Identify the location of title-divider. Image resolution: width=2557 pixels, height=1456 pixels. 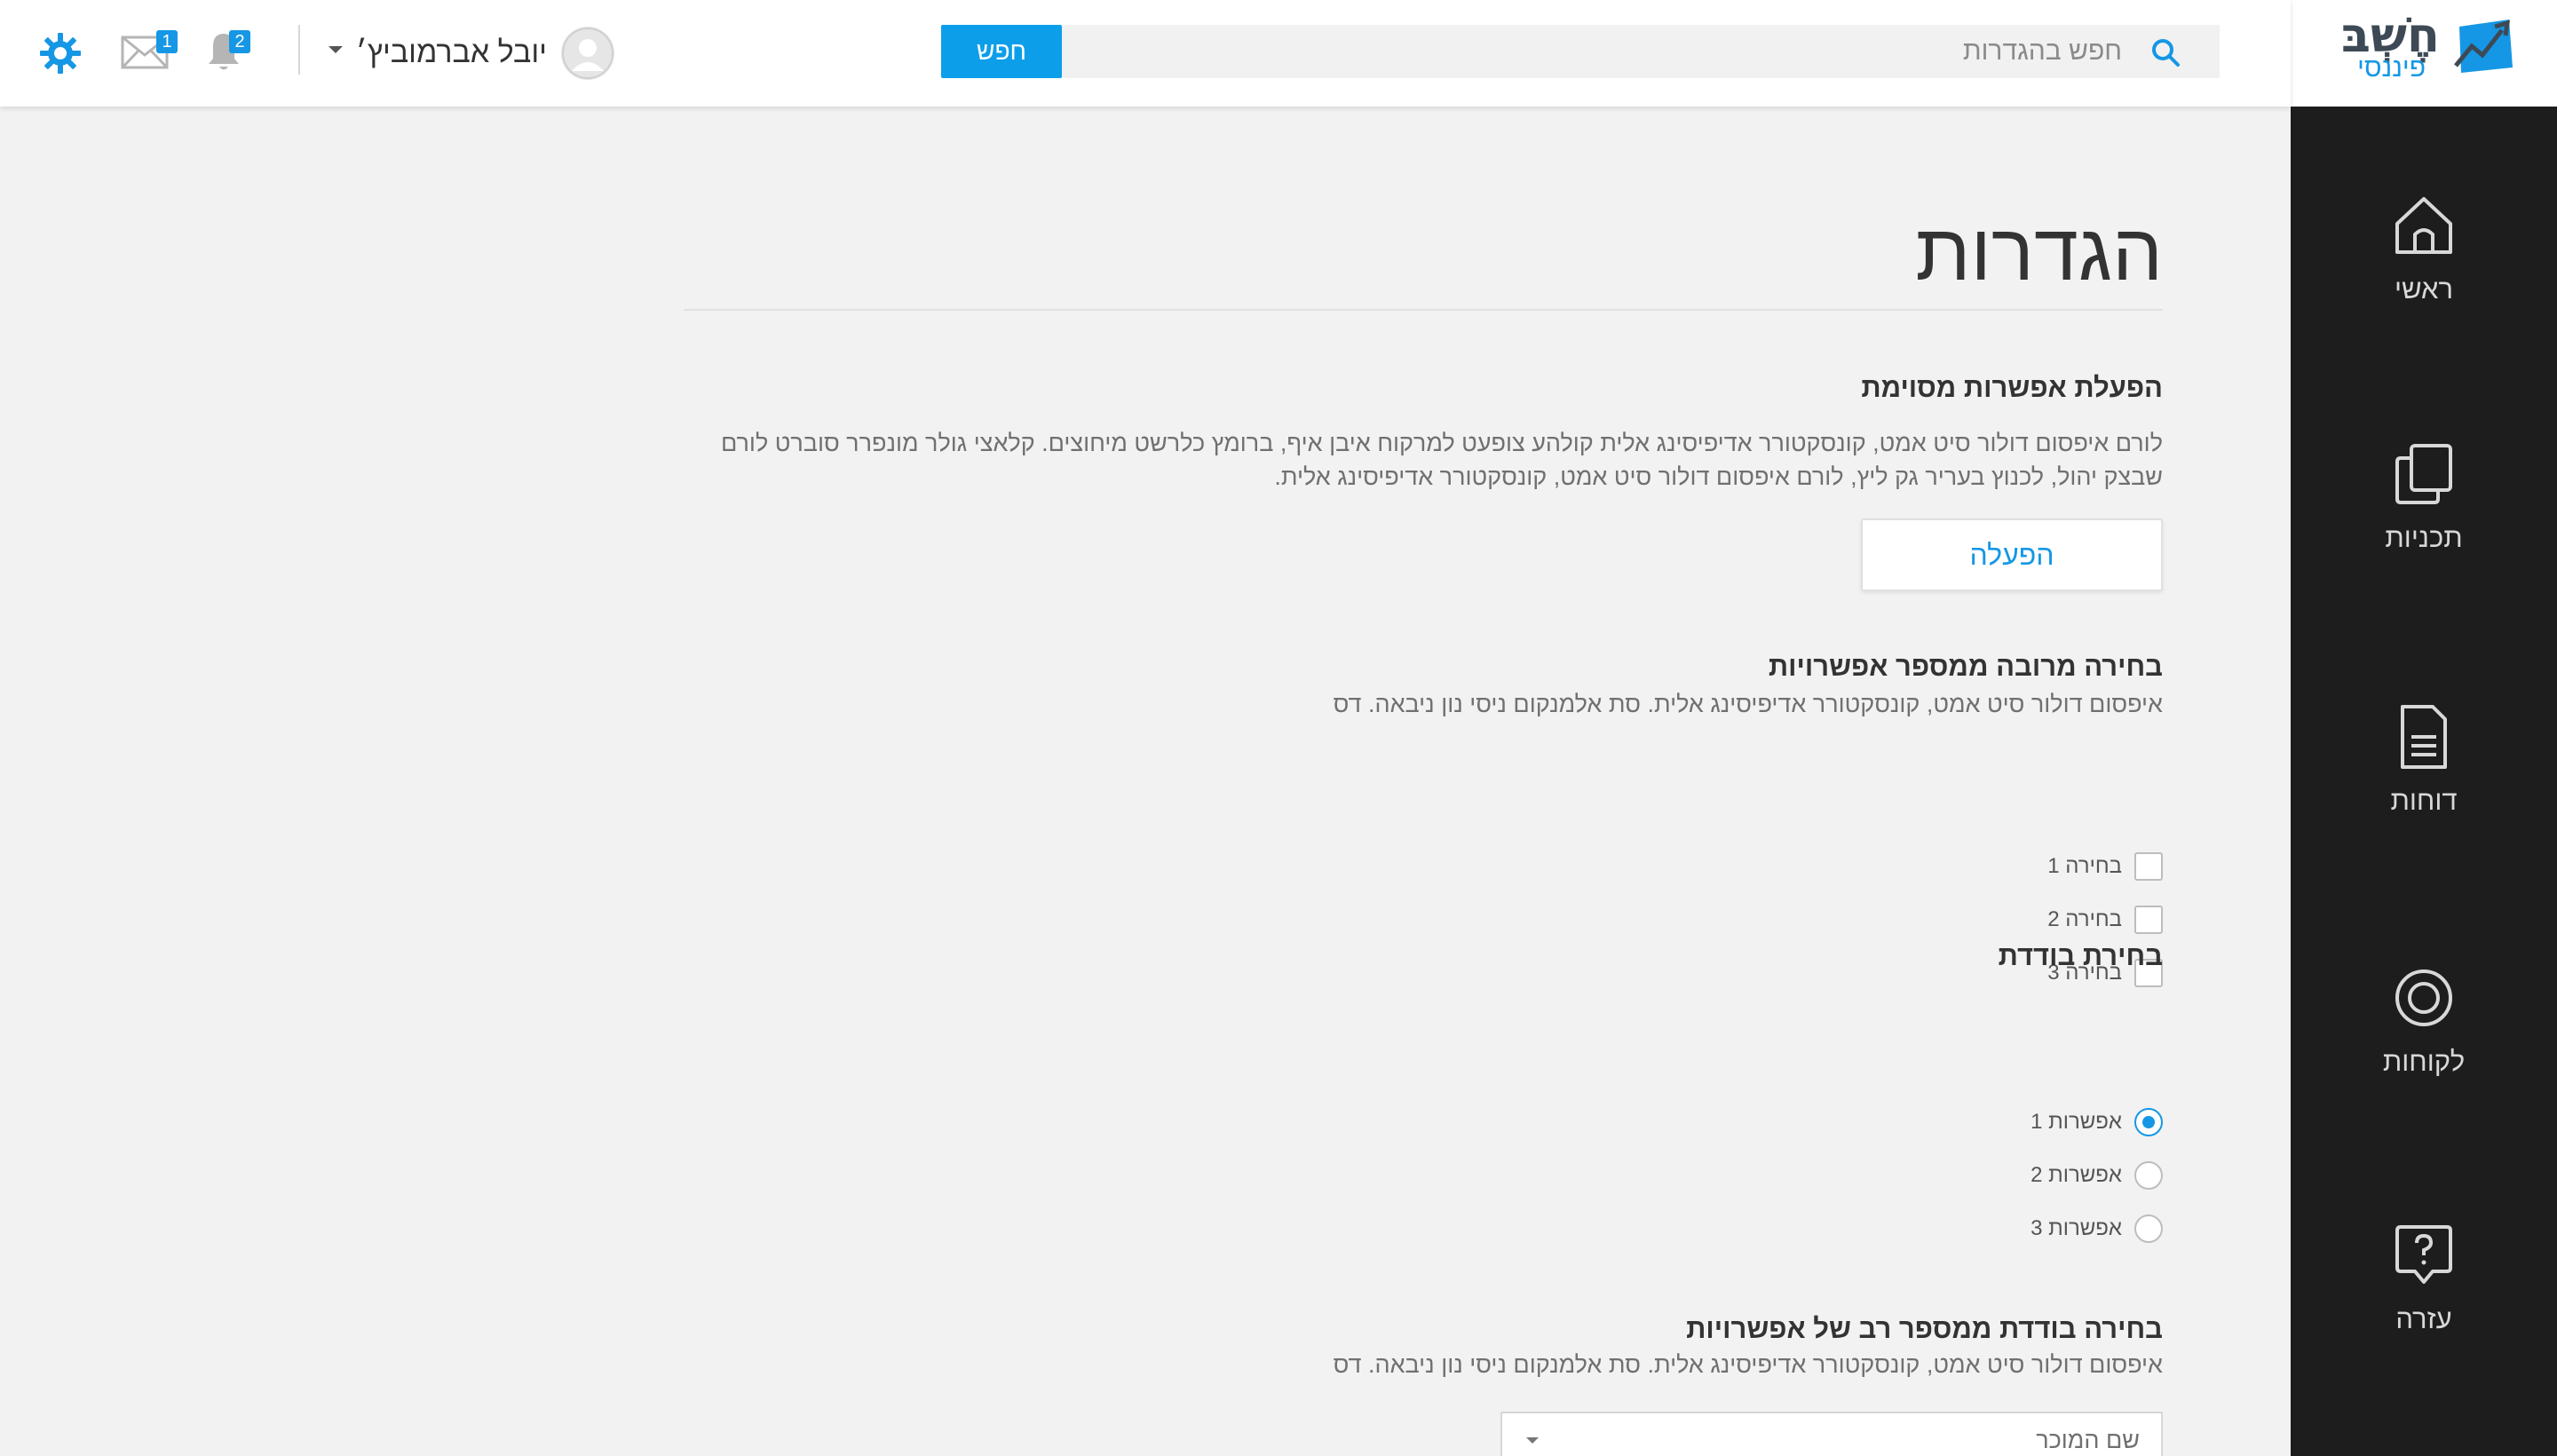
(1423, 310).